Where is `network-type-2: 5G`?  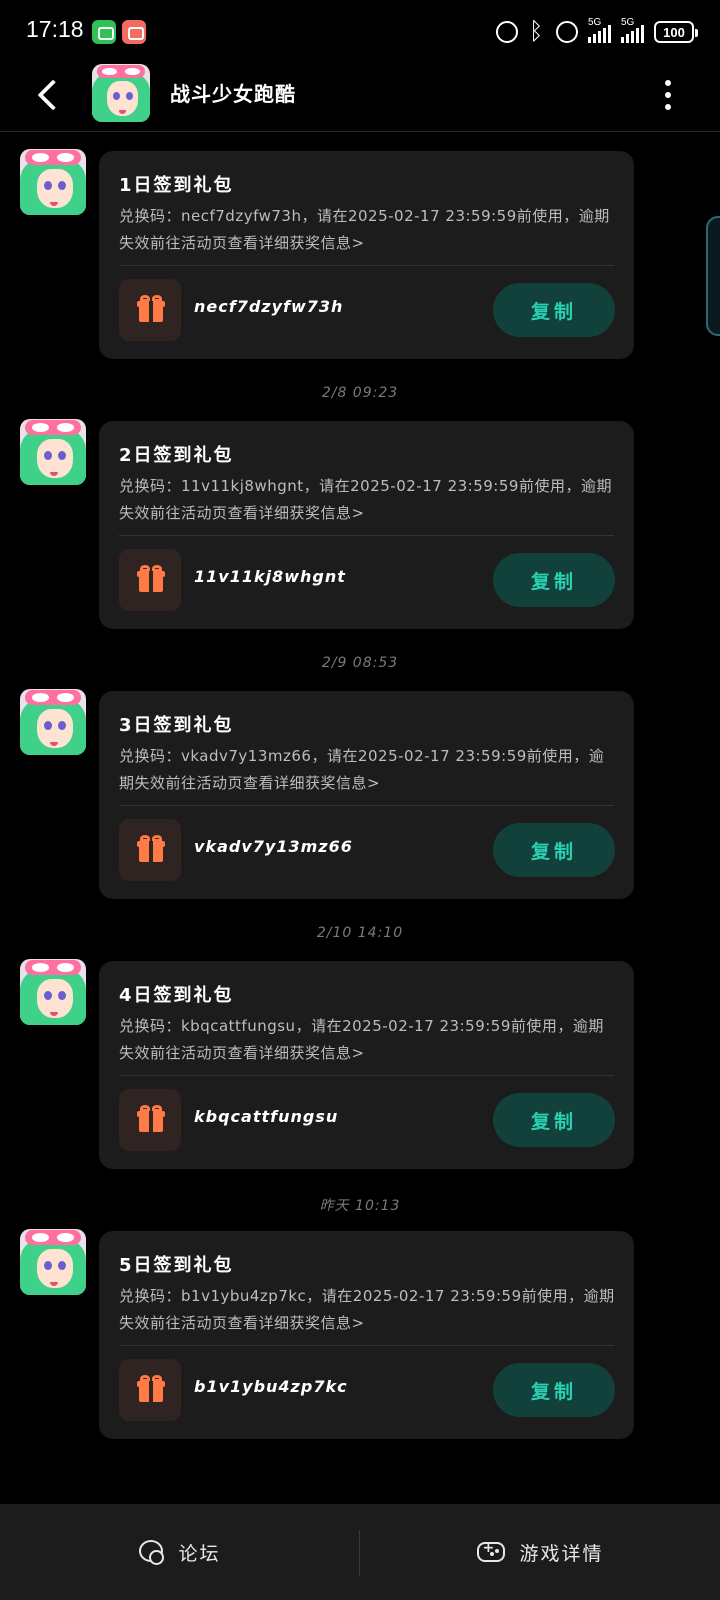 network-type-2: 5G is located at coordinates (628, 22).